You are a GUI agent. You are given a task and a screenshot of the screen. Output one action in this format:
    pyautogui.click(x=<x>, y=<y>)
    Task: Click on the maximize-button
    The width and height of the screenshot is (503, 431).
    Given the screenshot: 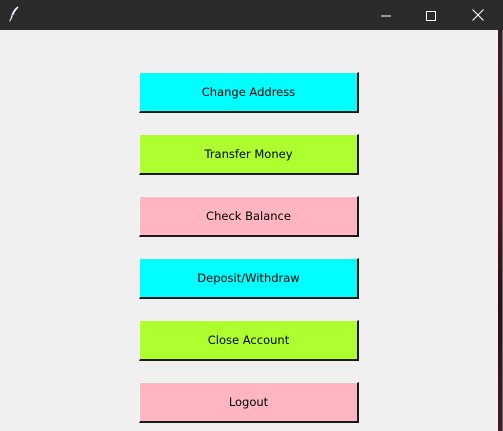 What is the action you would take?
    pyautogui.click(x=431, y=15)
    